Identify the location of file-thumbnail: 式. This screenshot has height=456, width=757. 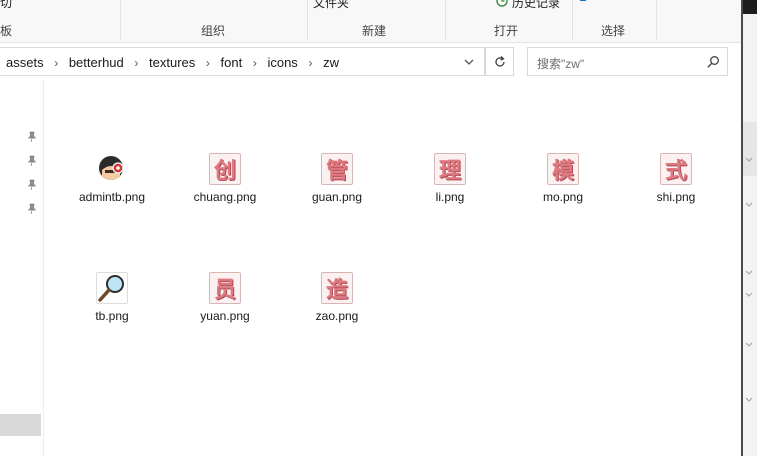
(676, 169).